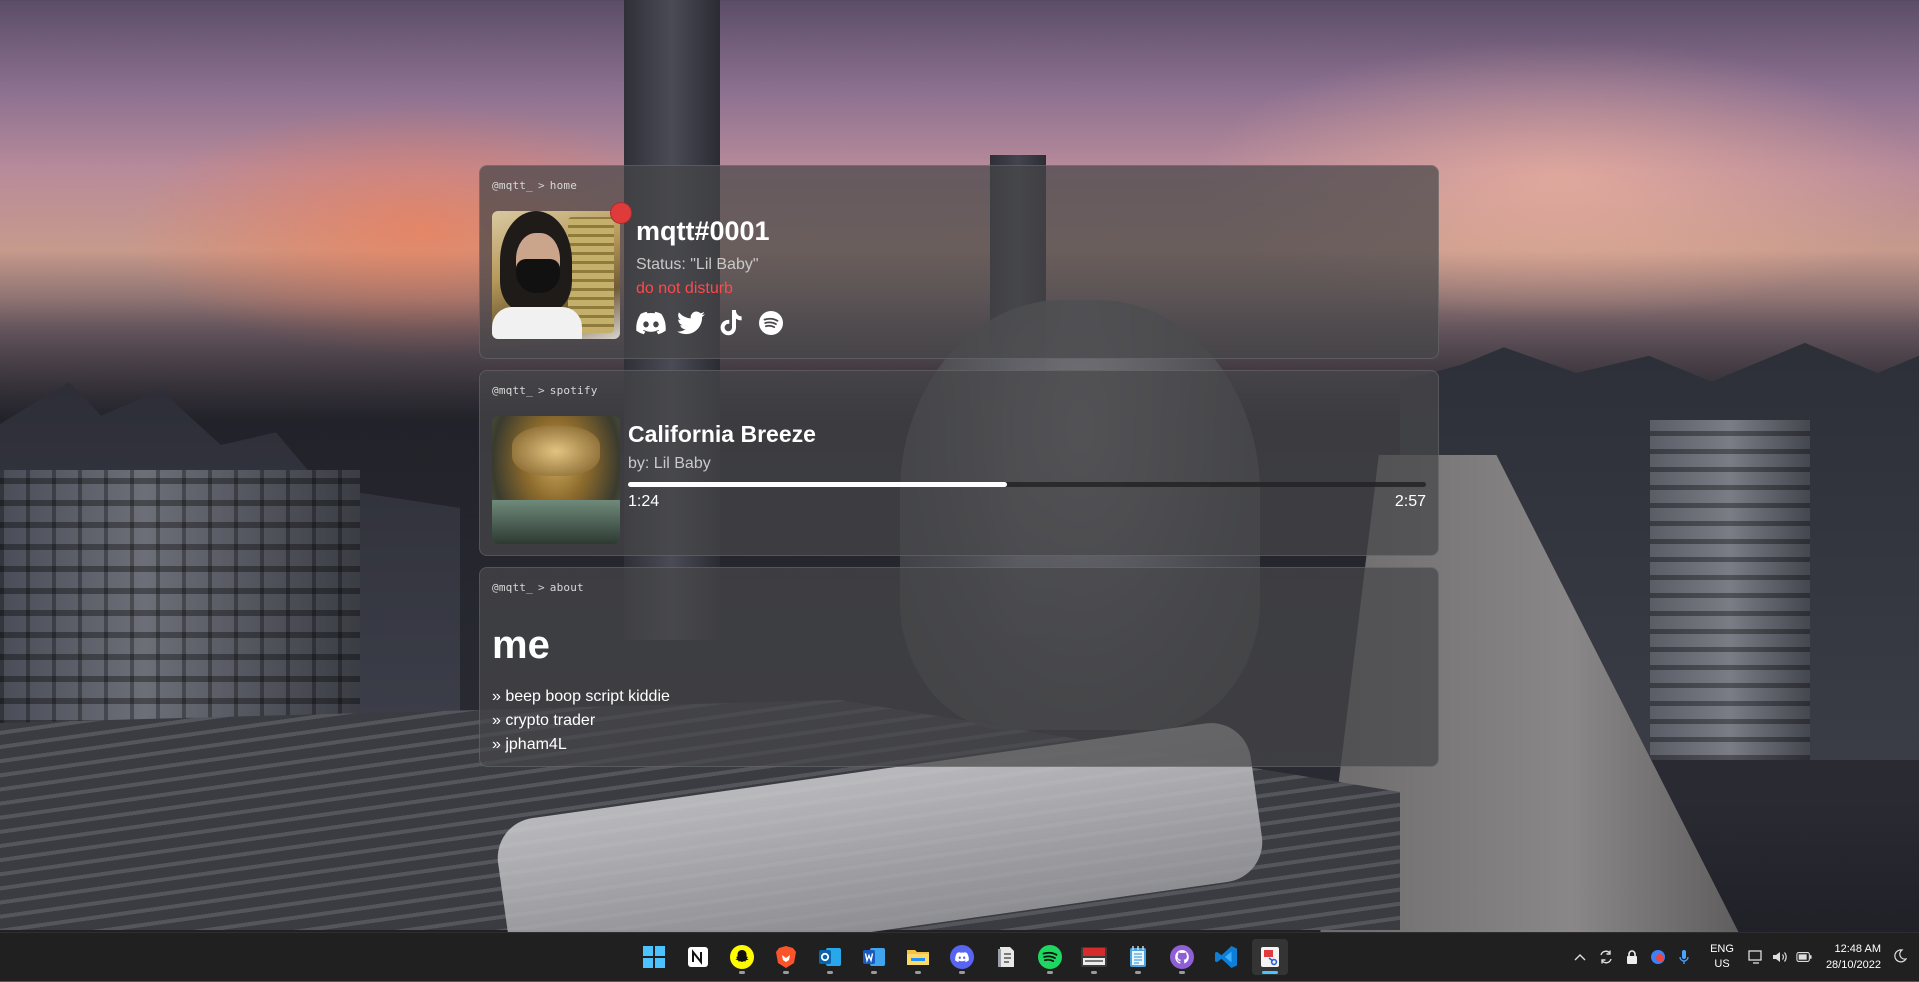  I want to click on snapchat-icon, so click(742, 957).